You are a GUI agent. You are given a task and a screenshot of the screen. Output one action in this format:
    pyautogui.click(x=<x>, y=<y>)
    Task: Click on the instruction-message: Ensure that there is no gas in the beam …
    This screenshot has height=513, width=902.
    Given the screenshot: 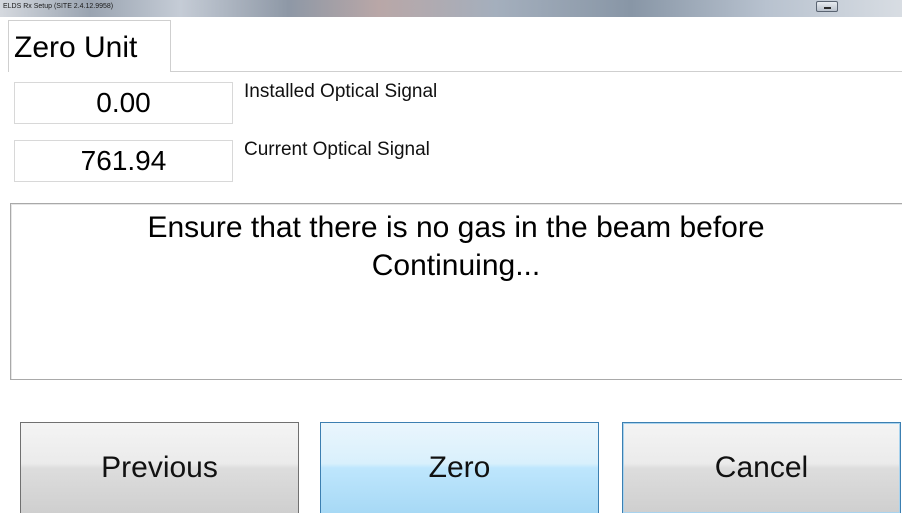 What is the action you would take?
    pyautogui.click(x=456, y=246)
    